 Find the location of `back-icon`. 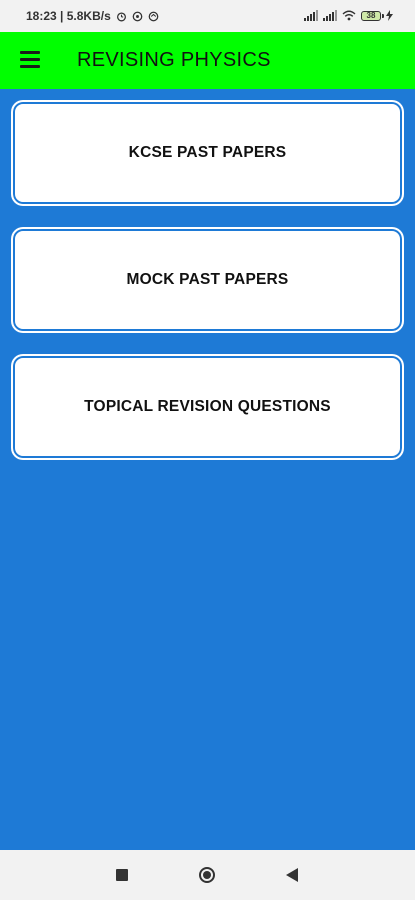

back-icon is located at coordinates (292, 875).